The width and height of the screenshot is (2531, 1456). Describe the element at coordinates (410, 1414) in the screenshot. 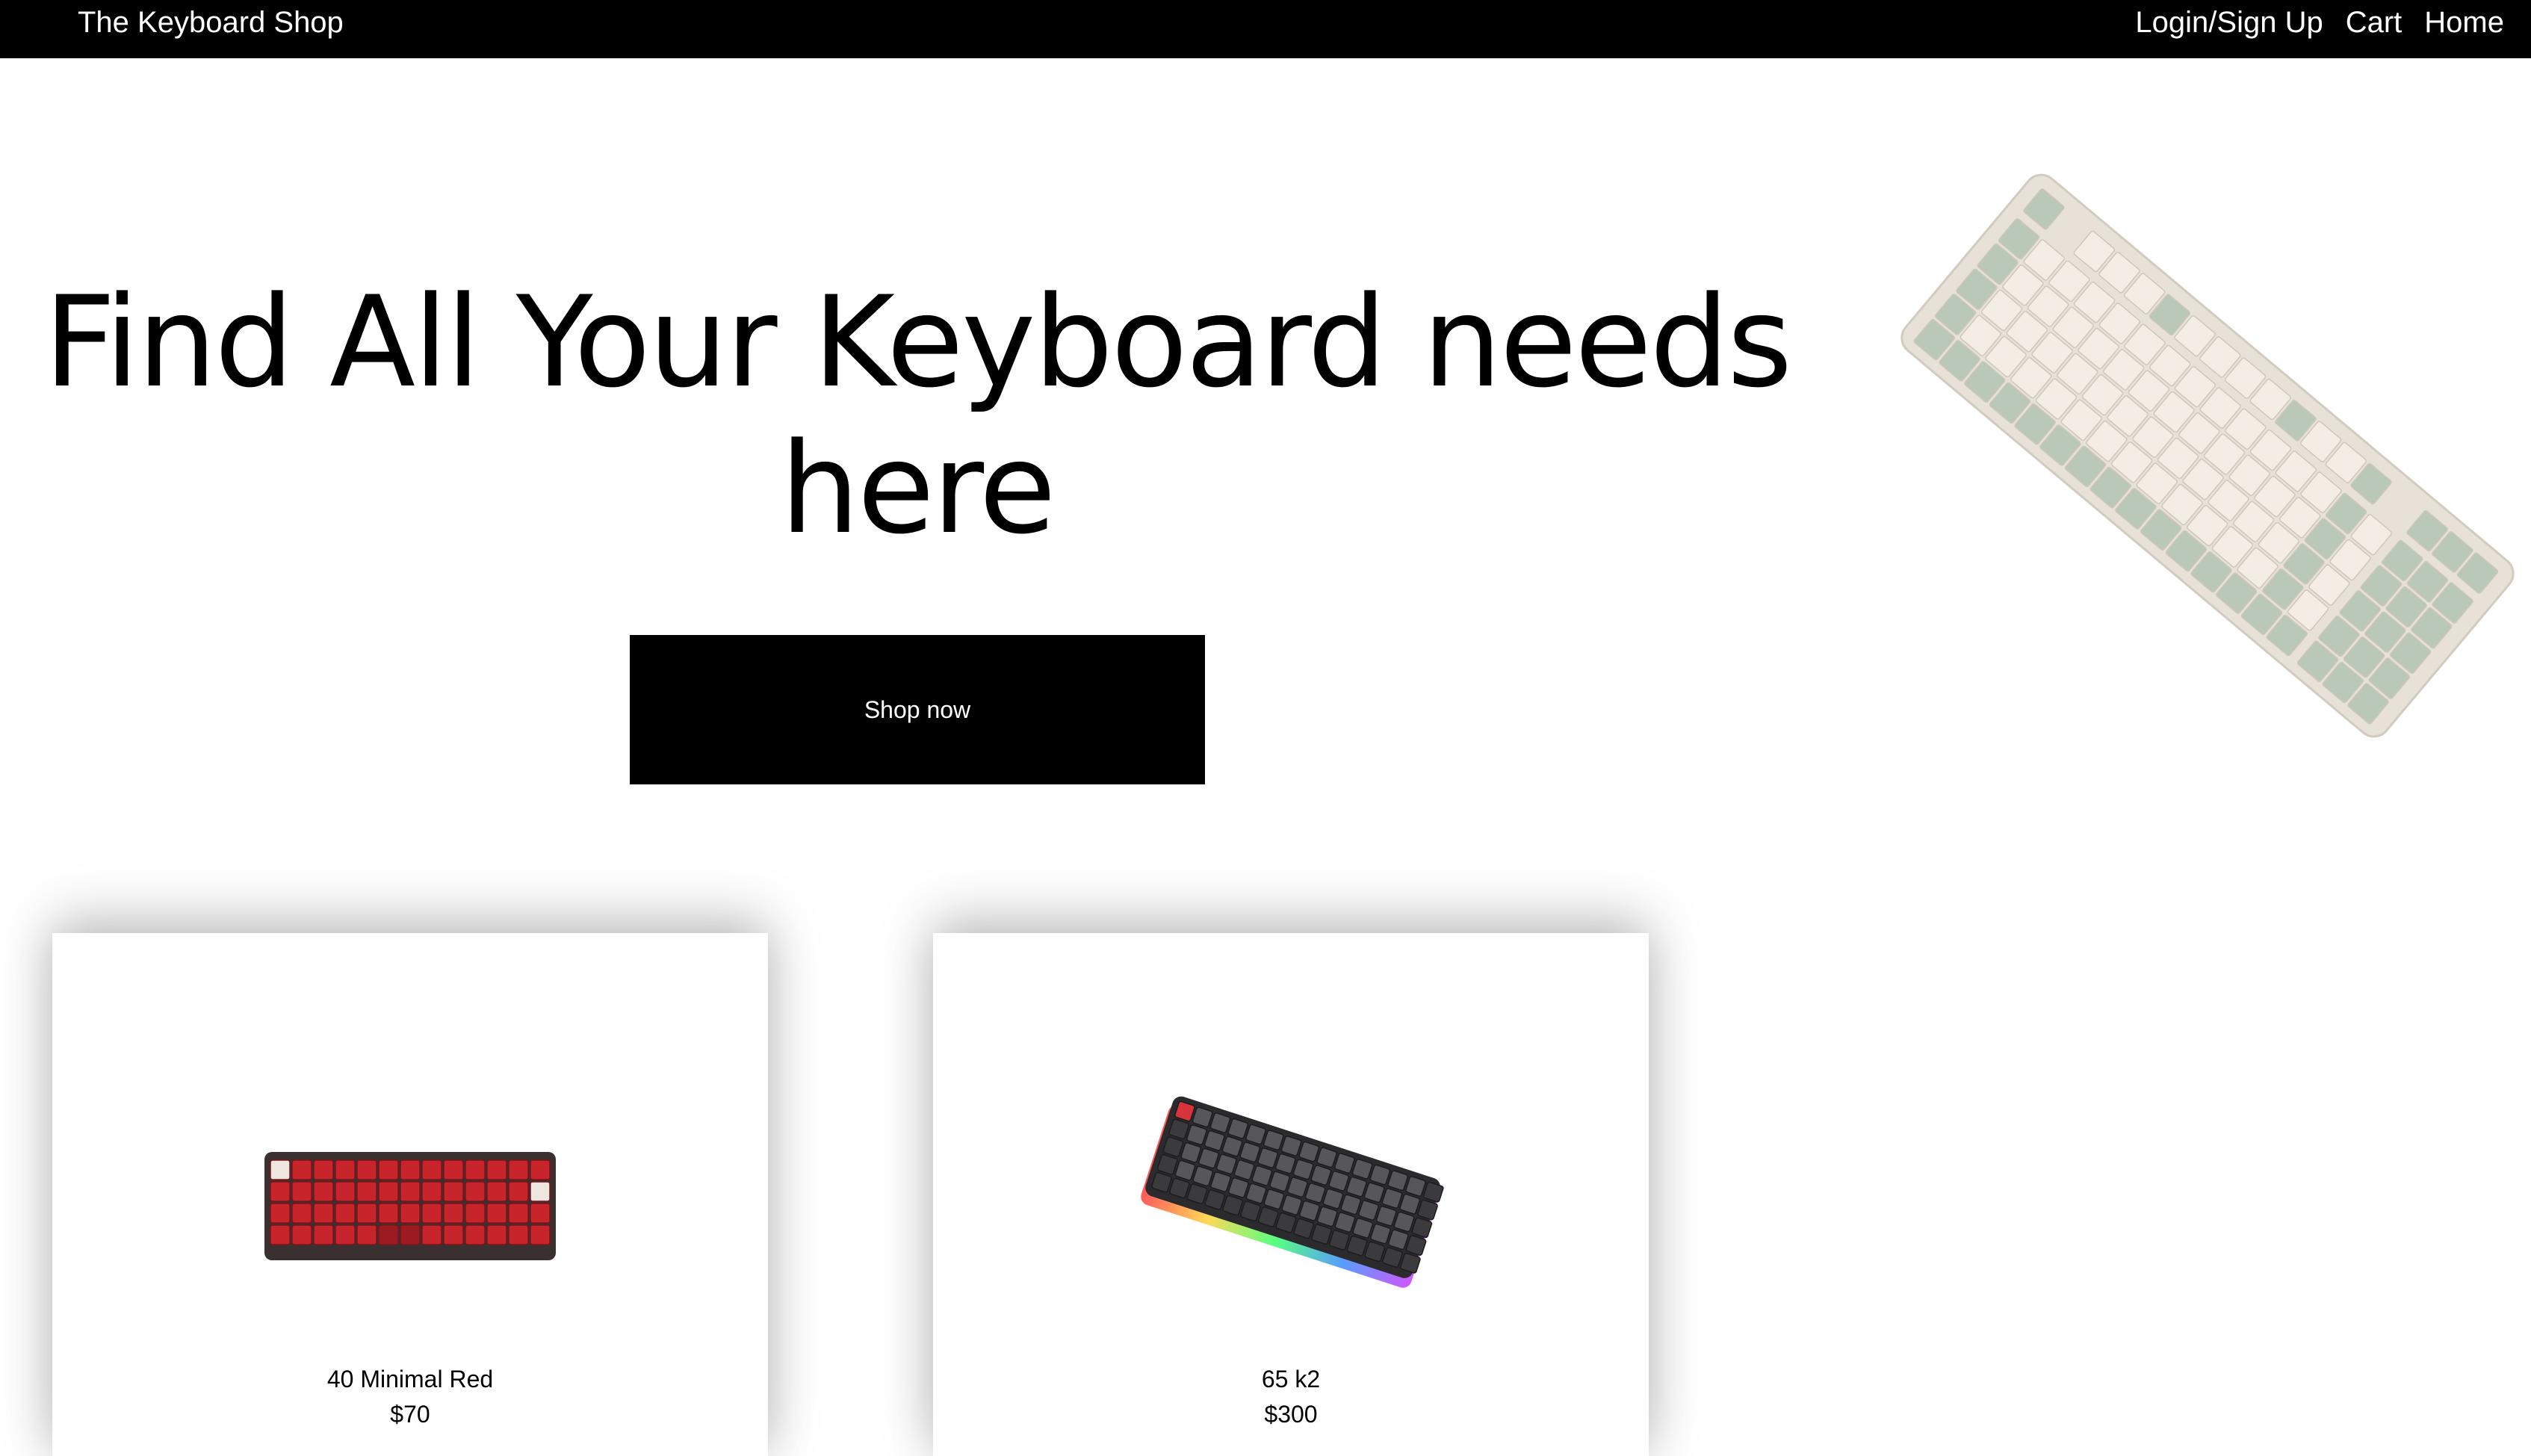

I see `product-price: $70` at that location.